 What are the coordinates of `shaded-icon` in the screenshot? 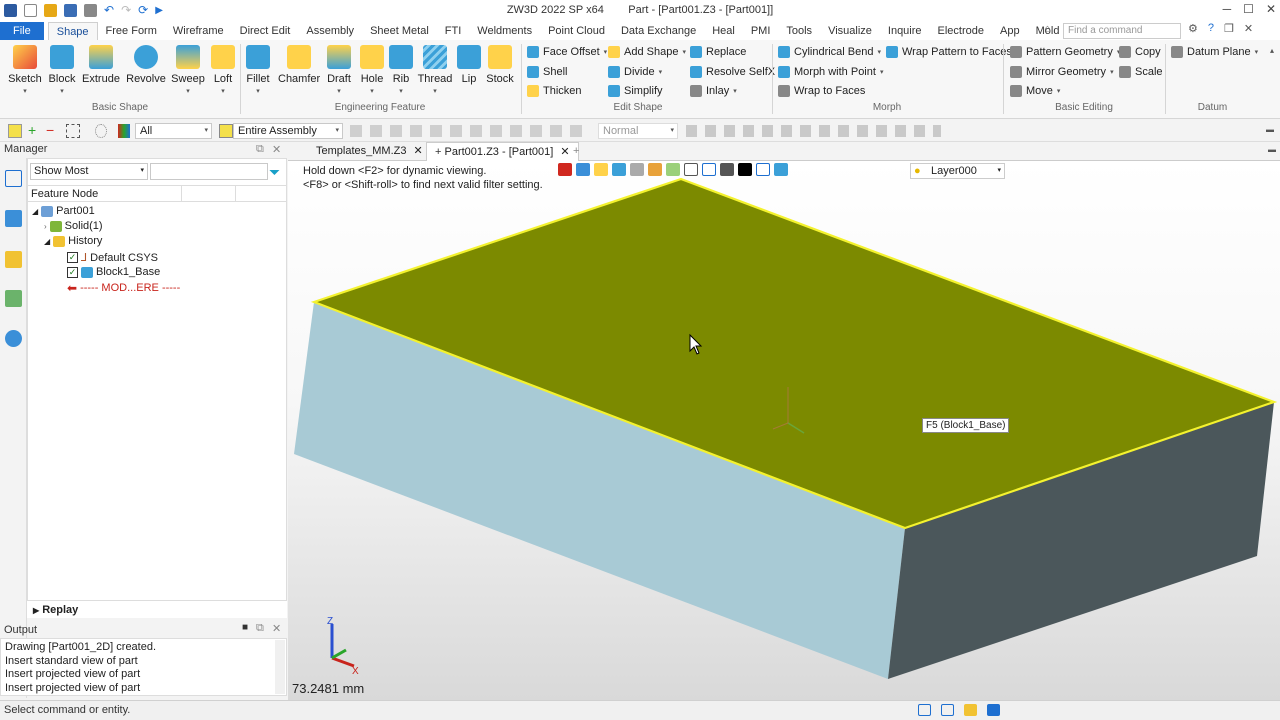 It's located at (619, 169).